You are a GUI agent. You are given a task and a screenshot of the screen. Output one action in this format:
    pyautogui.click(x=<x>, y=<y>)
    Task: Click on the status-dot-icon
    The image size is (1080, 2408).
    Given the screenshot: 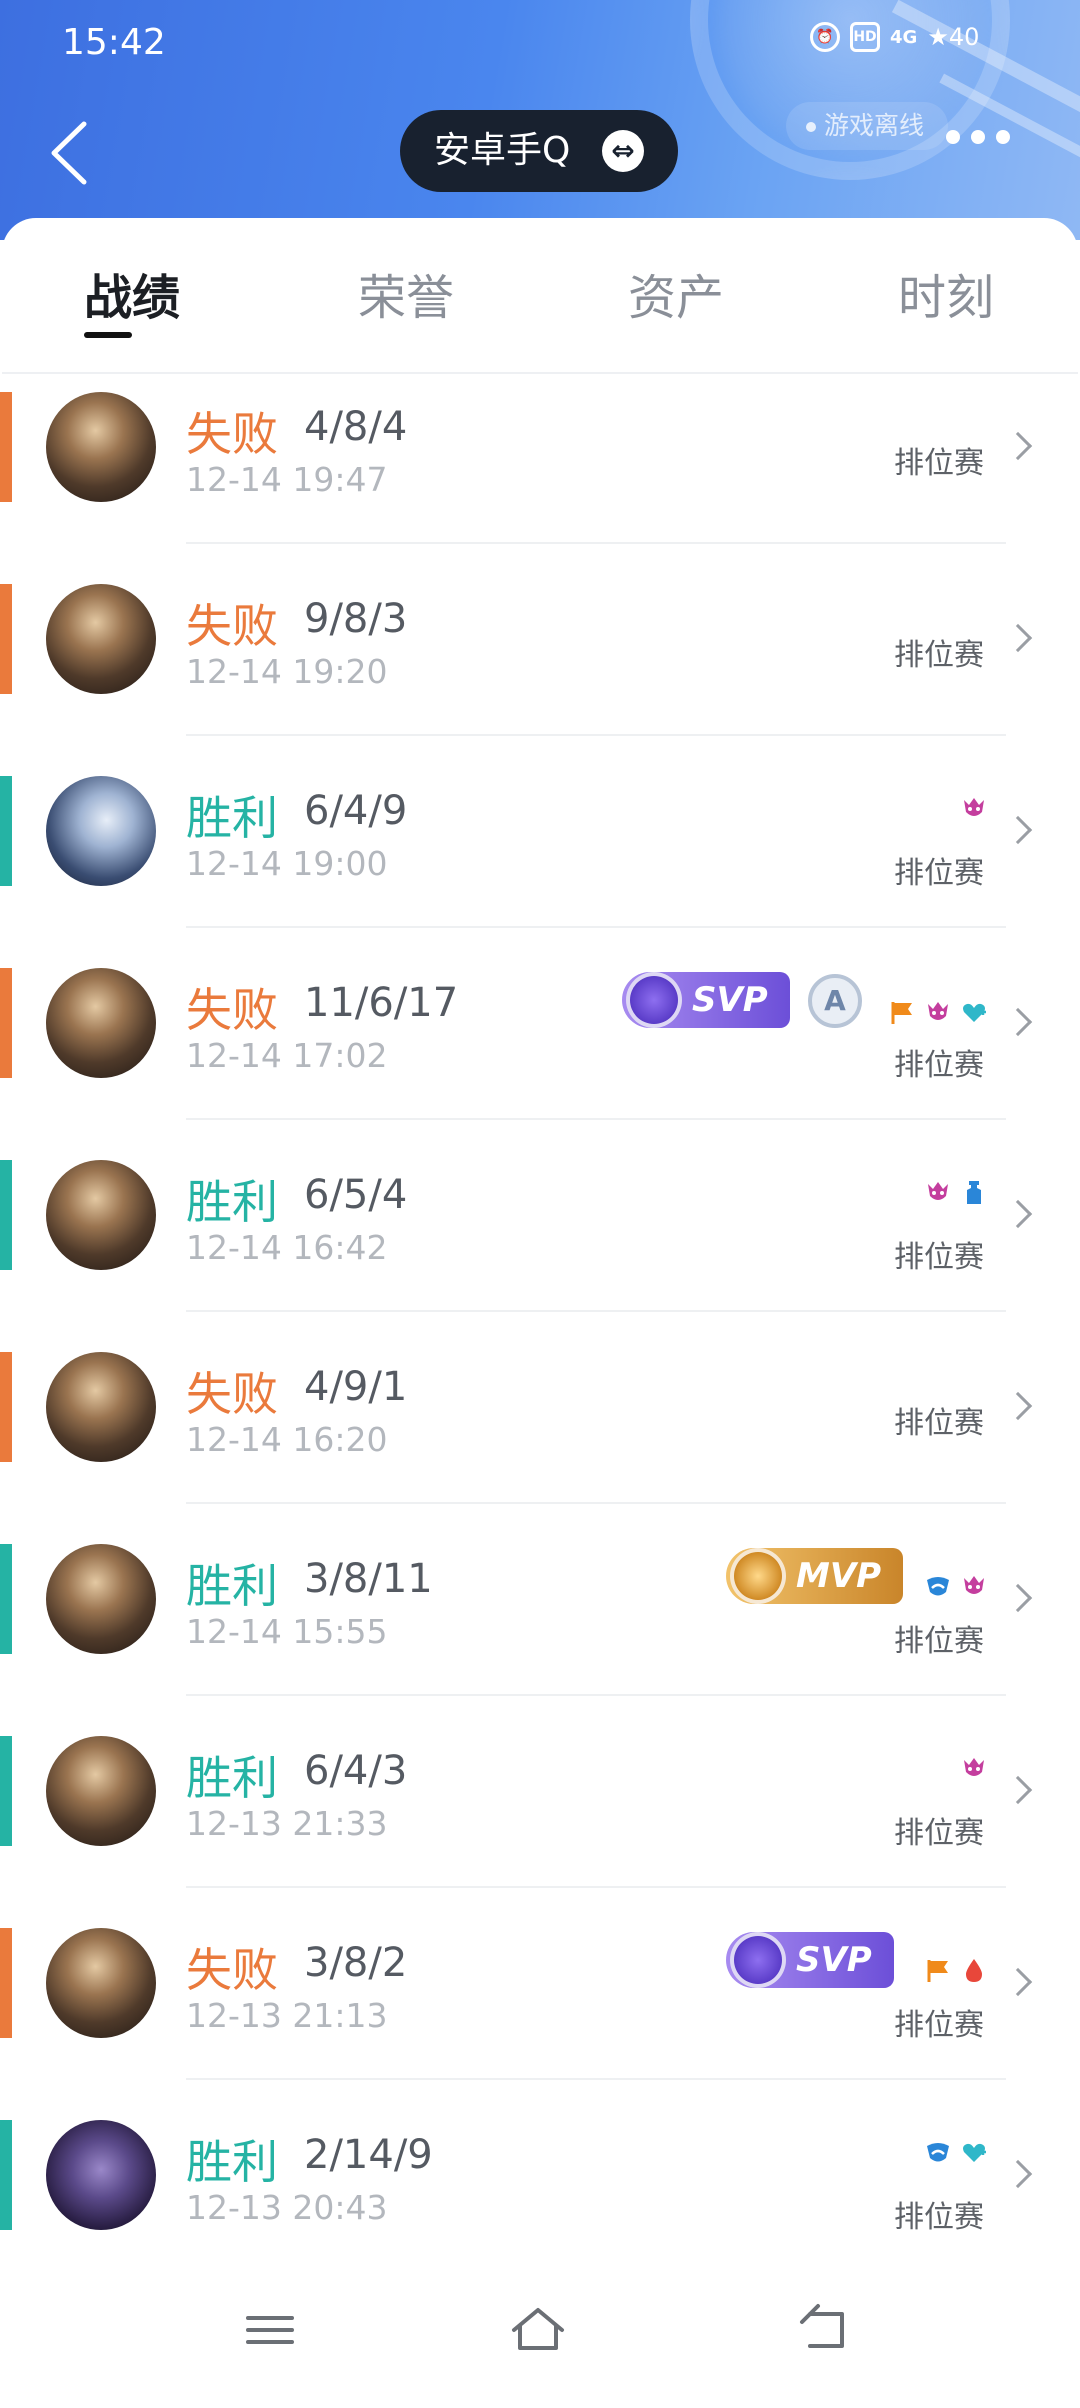 What is the action you would take?
    pyautogui.click(x=811, y=127)
    